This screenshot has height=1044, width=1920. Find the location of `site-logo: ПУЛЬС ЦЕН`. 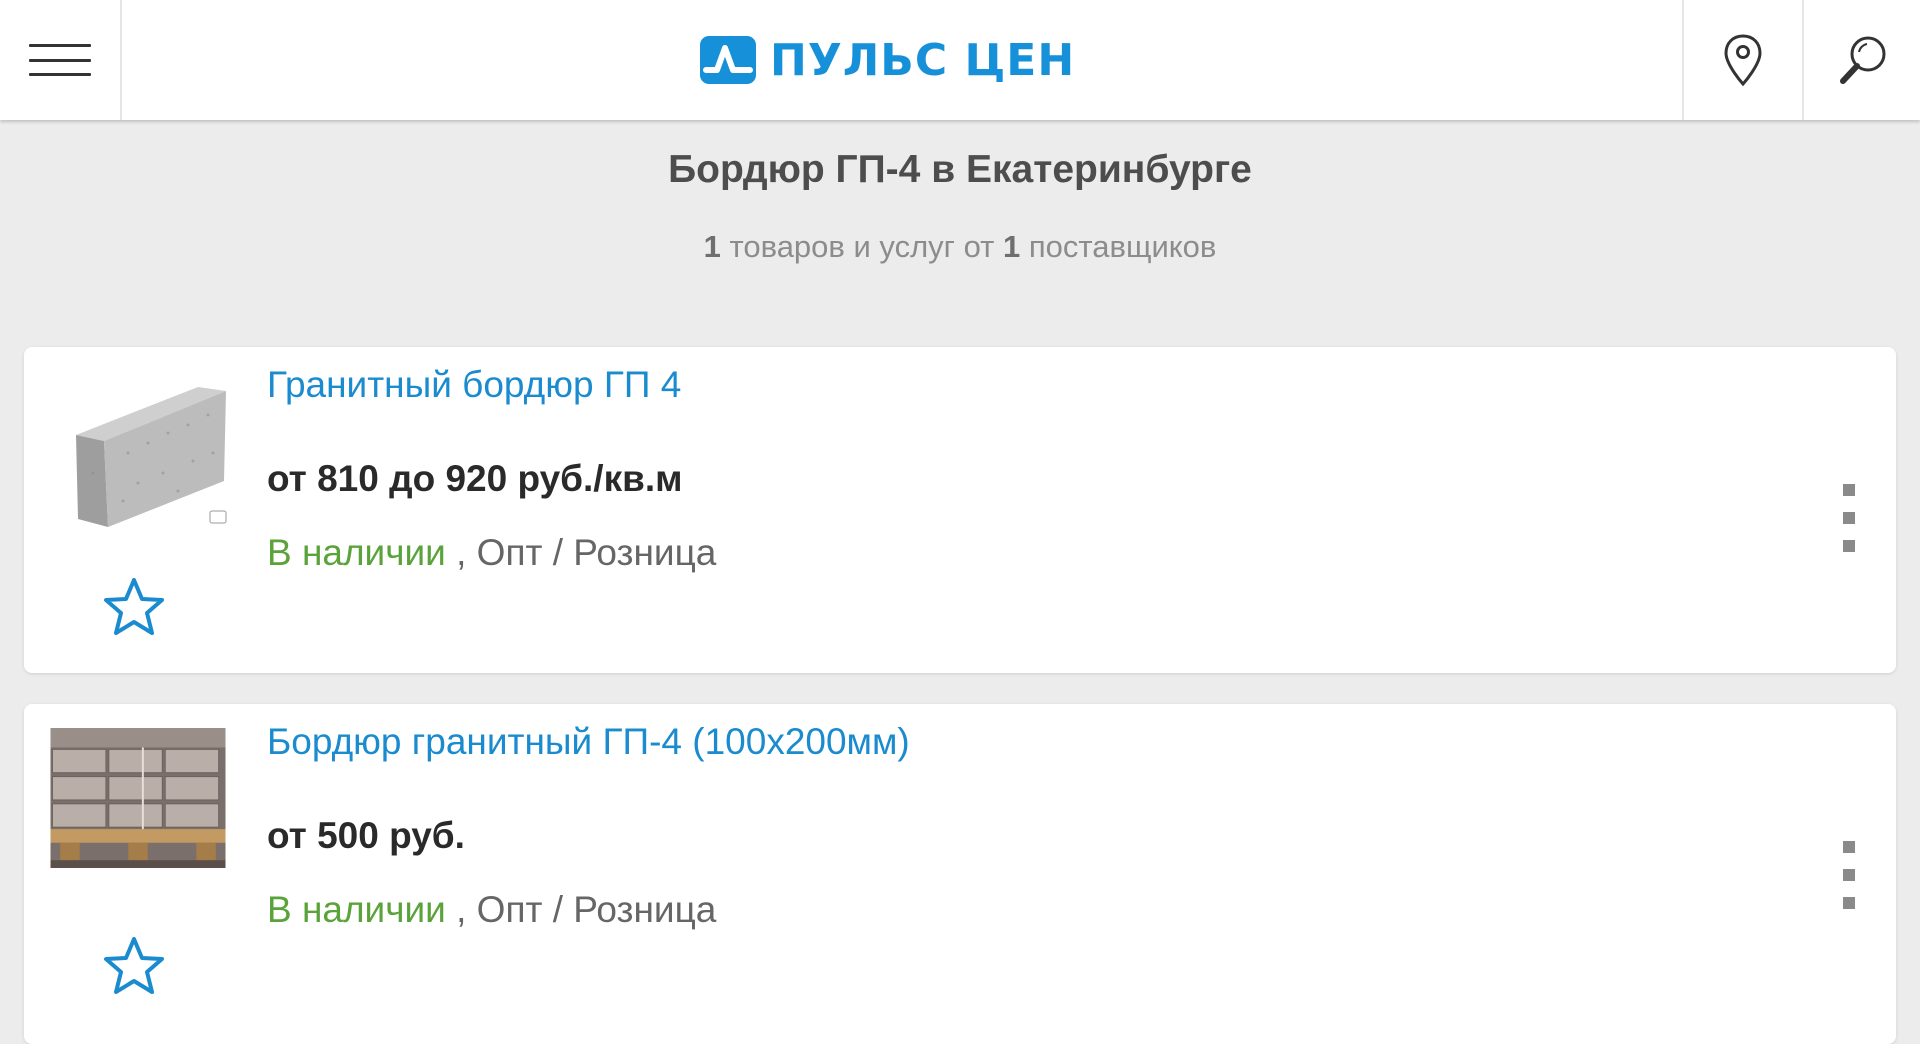

site-logo: ПУЛЬС ЦЕН is located at coordinates (887, 60).